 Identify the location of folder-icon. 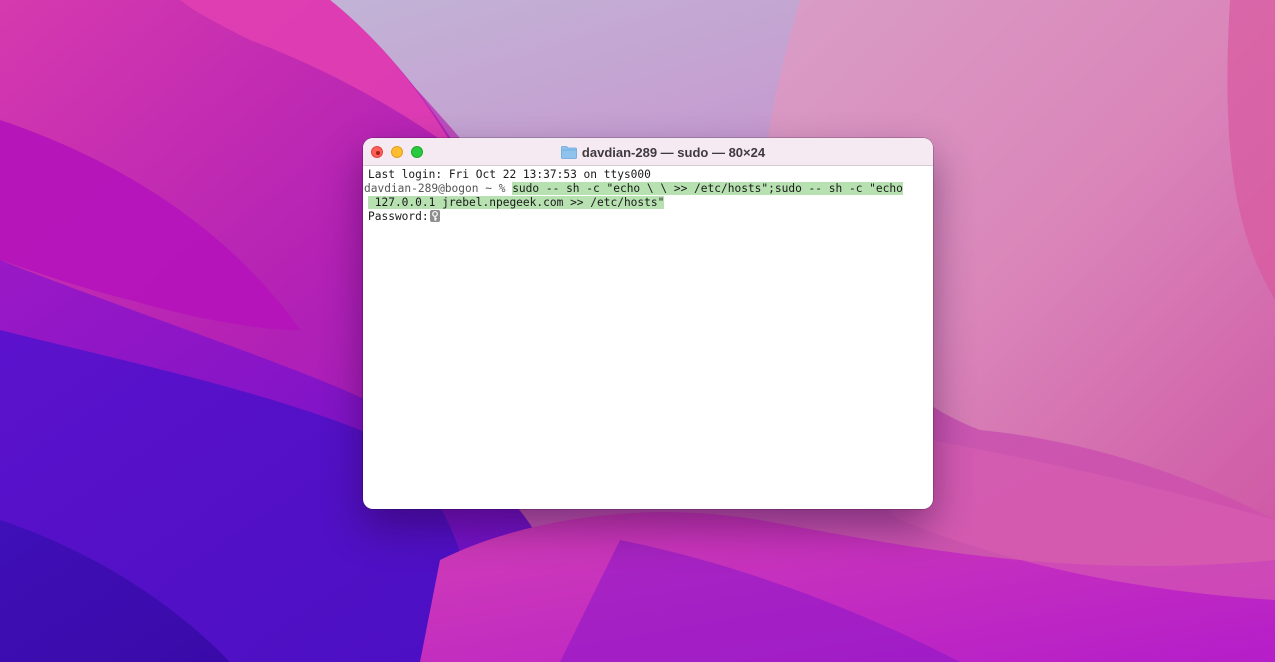
(569, 152).